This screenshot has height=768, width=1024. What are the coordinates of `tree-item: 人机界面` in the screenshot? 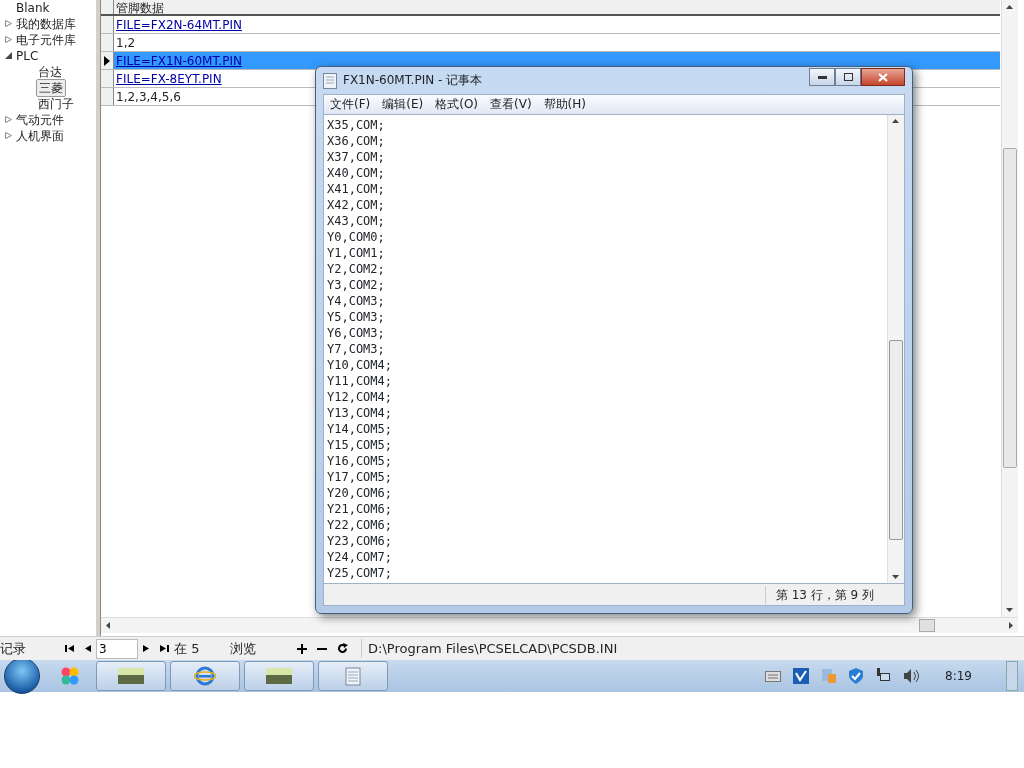 It's located at (40, 136).